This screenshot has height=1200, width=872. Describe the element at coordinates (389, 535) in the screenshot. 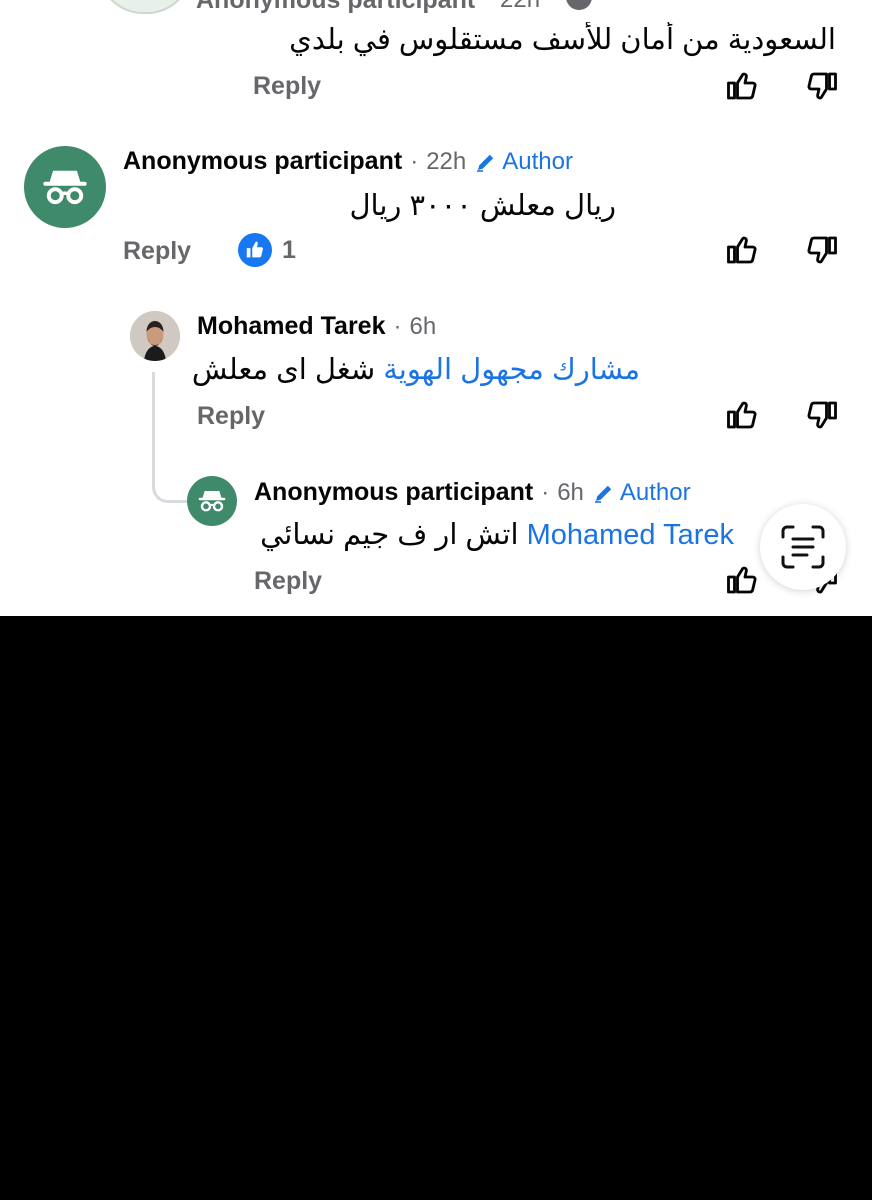

I see `comment-text-body: اتش ار ف جيم نسائي` at that location.